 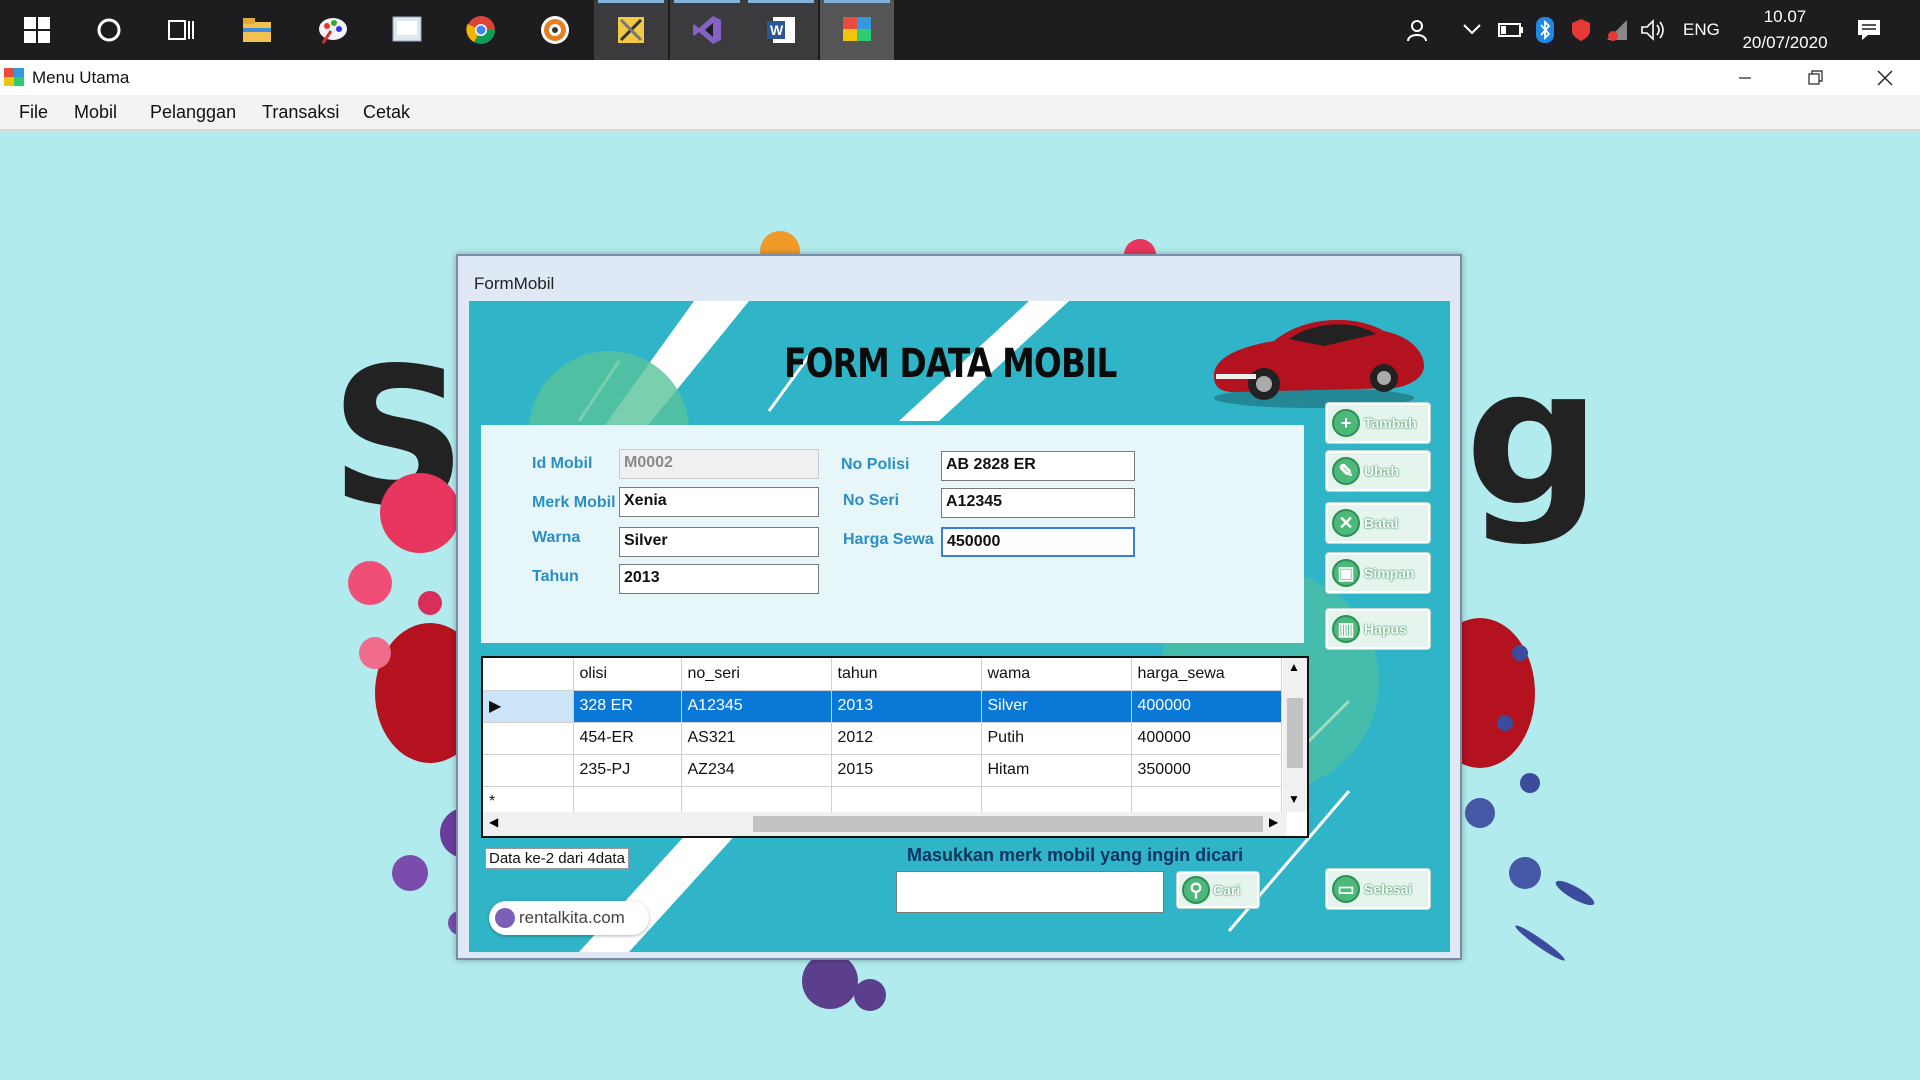 I want to click on cortana-icon, so click(x=109, y=30).